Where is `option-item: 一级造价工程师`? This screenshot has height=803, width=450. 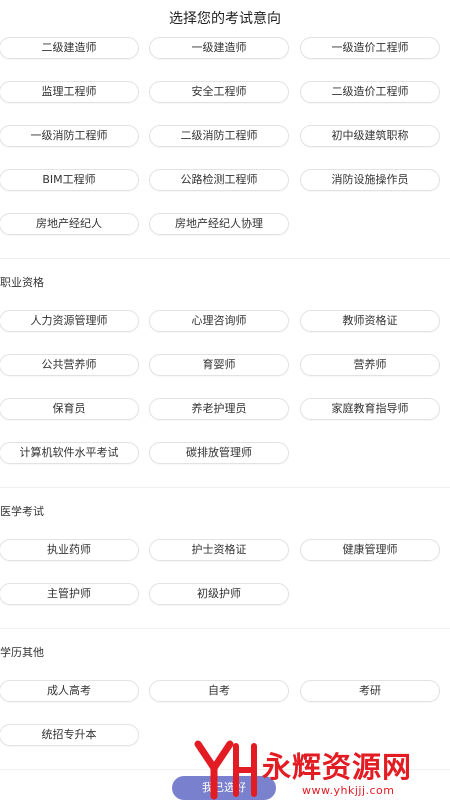 option-item: 一级造价工程师 is located at coordinates (370, 48).